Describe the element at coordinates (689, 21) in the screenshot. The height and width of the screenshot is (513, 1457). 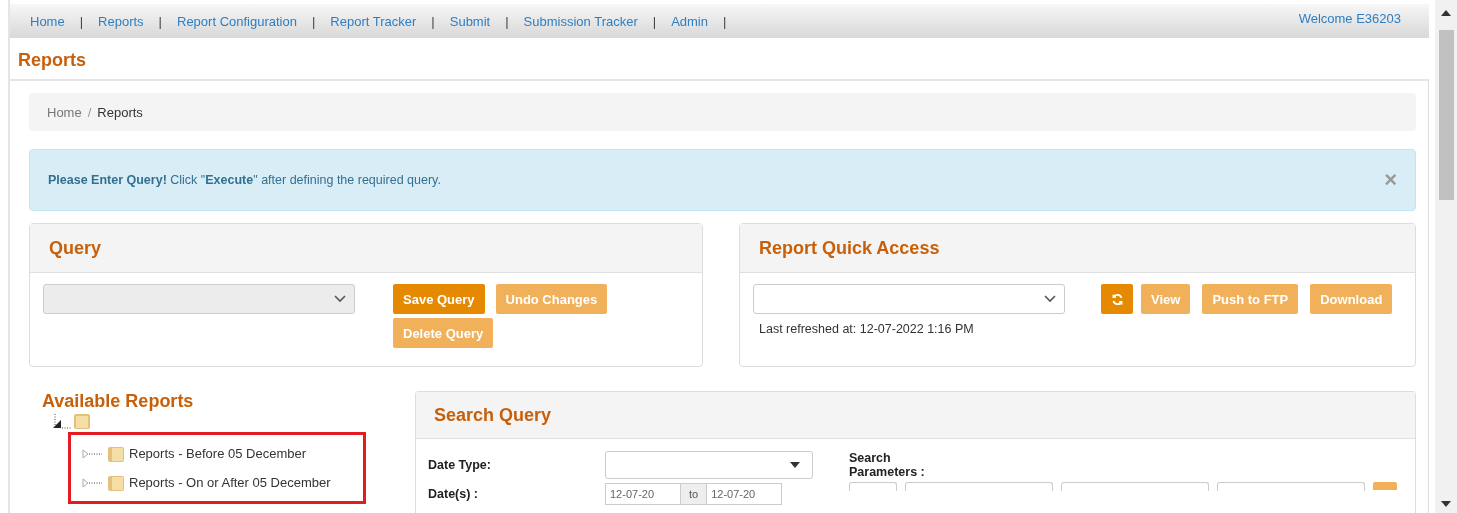
I see `nav-link: Admin` at that location.